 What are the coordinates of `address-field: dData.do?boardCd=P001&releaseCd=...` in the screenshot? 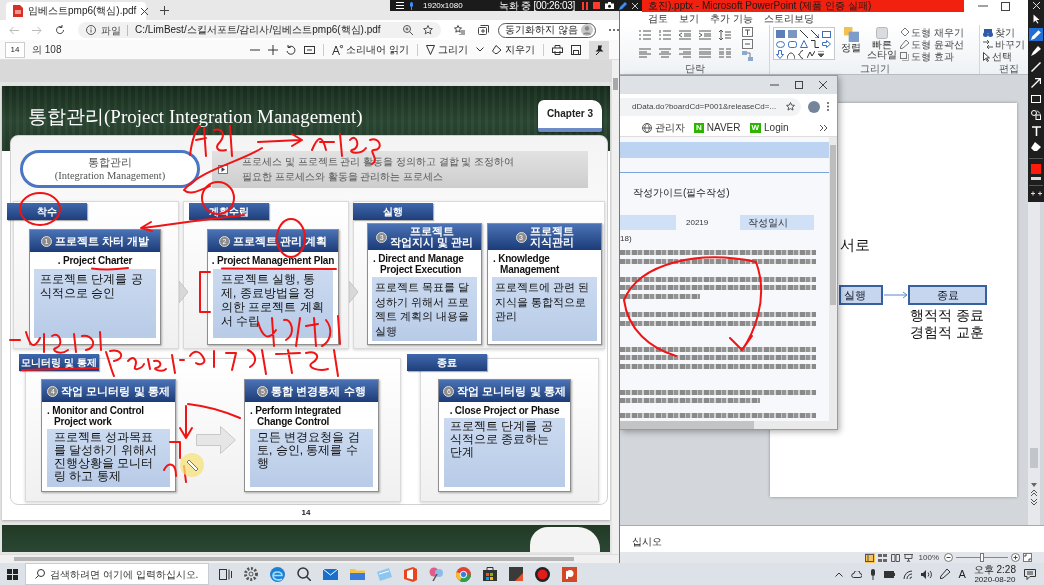 It's located at (710, 106).